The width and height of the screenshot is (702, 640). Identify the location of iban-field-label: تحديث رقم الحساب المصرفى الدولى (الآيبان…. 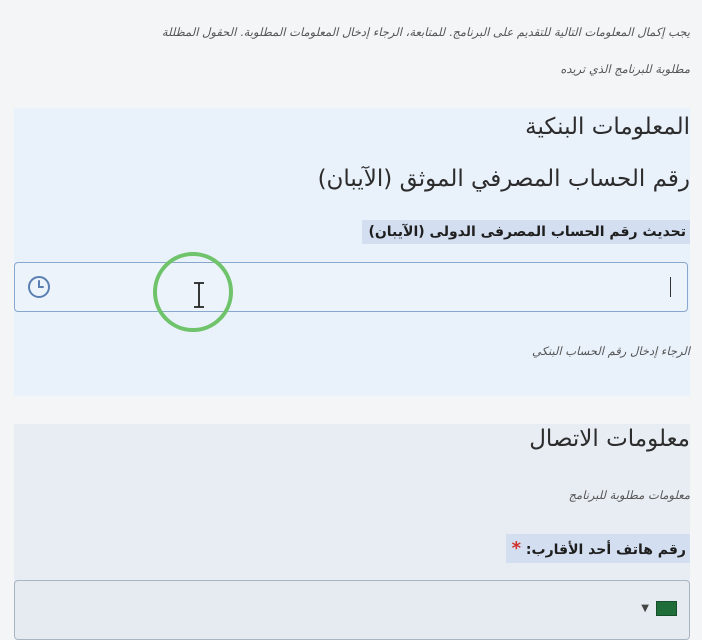
(526, 232).